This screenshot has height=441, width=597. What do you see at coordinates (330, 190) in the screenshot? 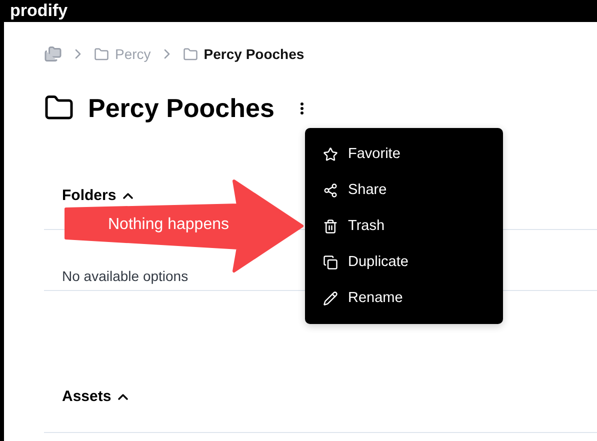
I see `share-icon` at bounding box center [330, 190].